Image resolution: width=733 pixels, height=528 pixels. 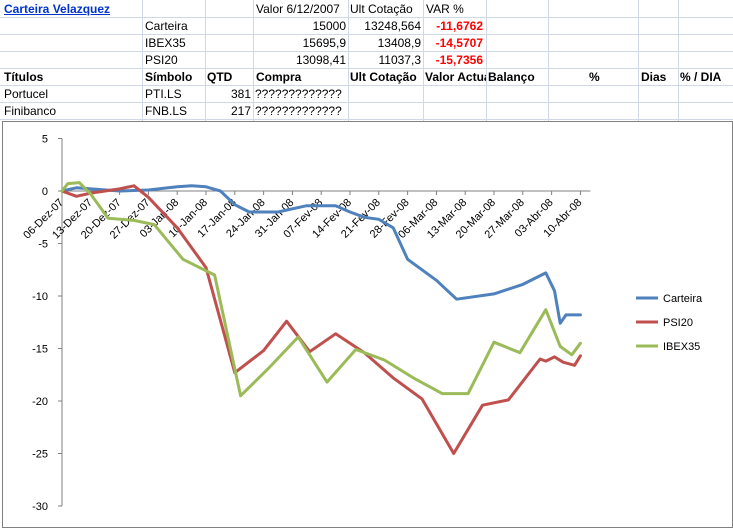 What do you see at coordinates (453, 43) in the screenshot?
I see `summary-var: -14,5707` at bounding box center [453, 43].